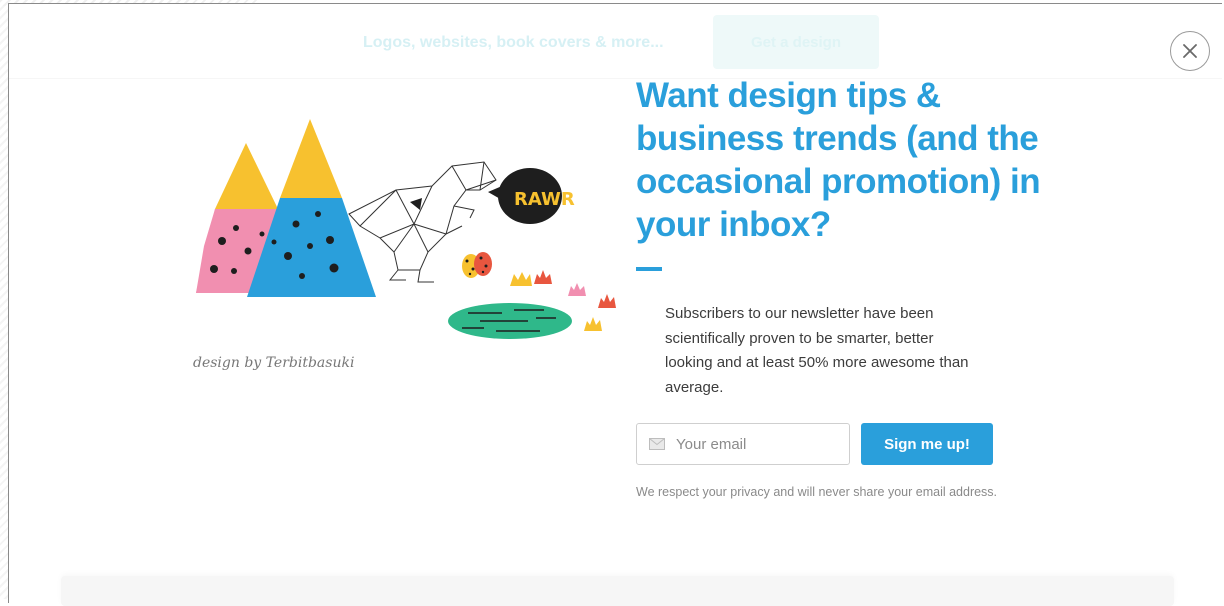 This screenshot has height=606, width=1224. I want to click on svg-text: RAWR, so click(544, 199).